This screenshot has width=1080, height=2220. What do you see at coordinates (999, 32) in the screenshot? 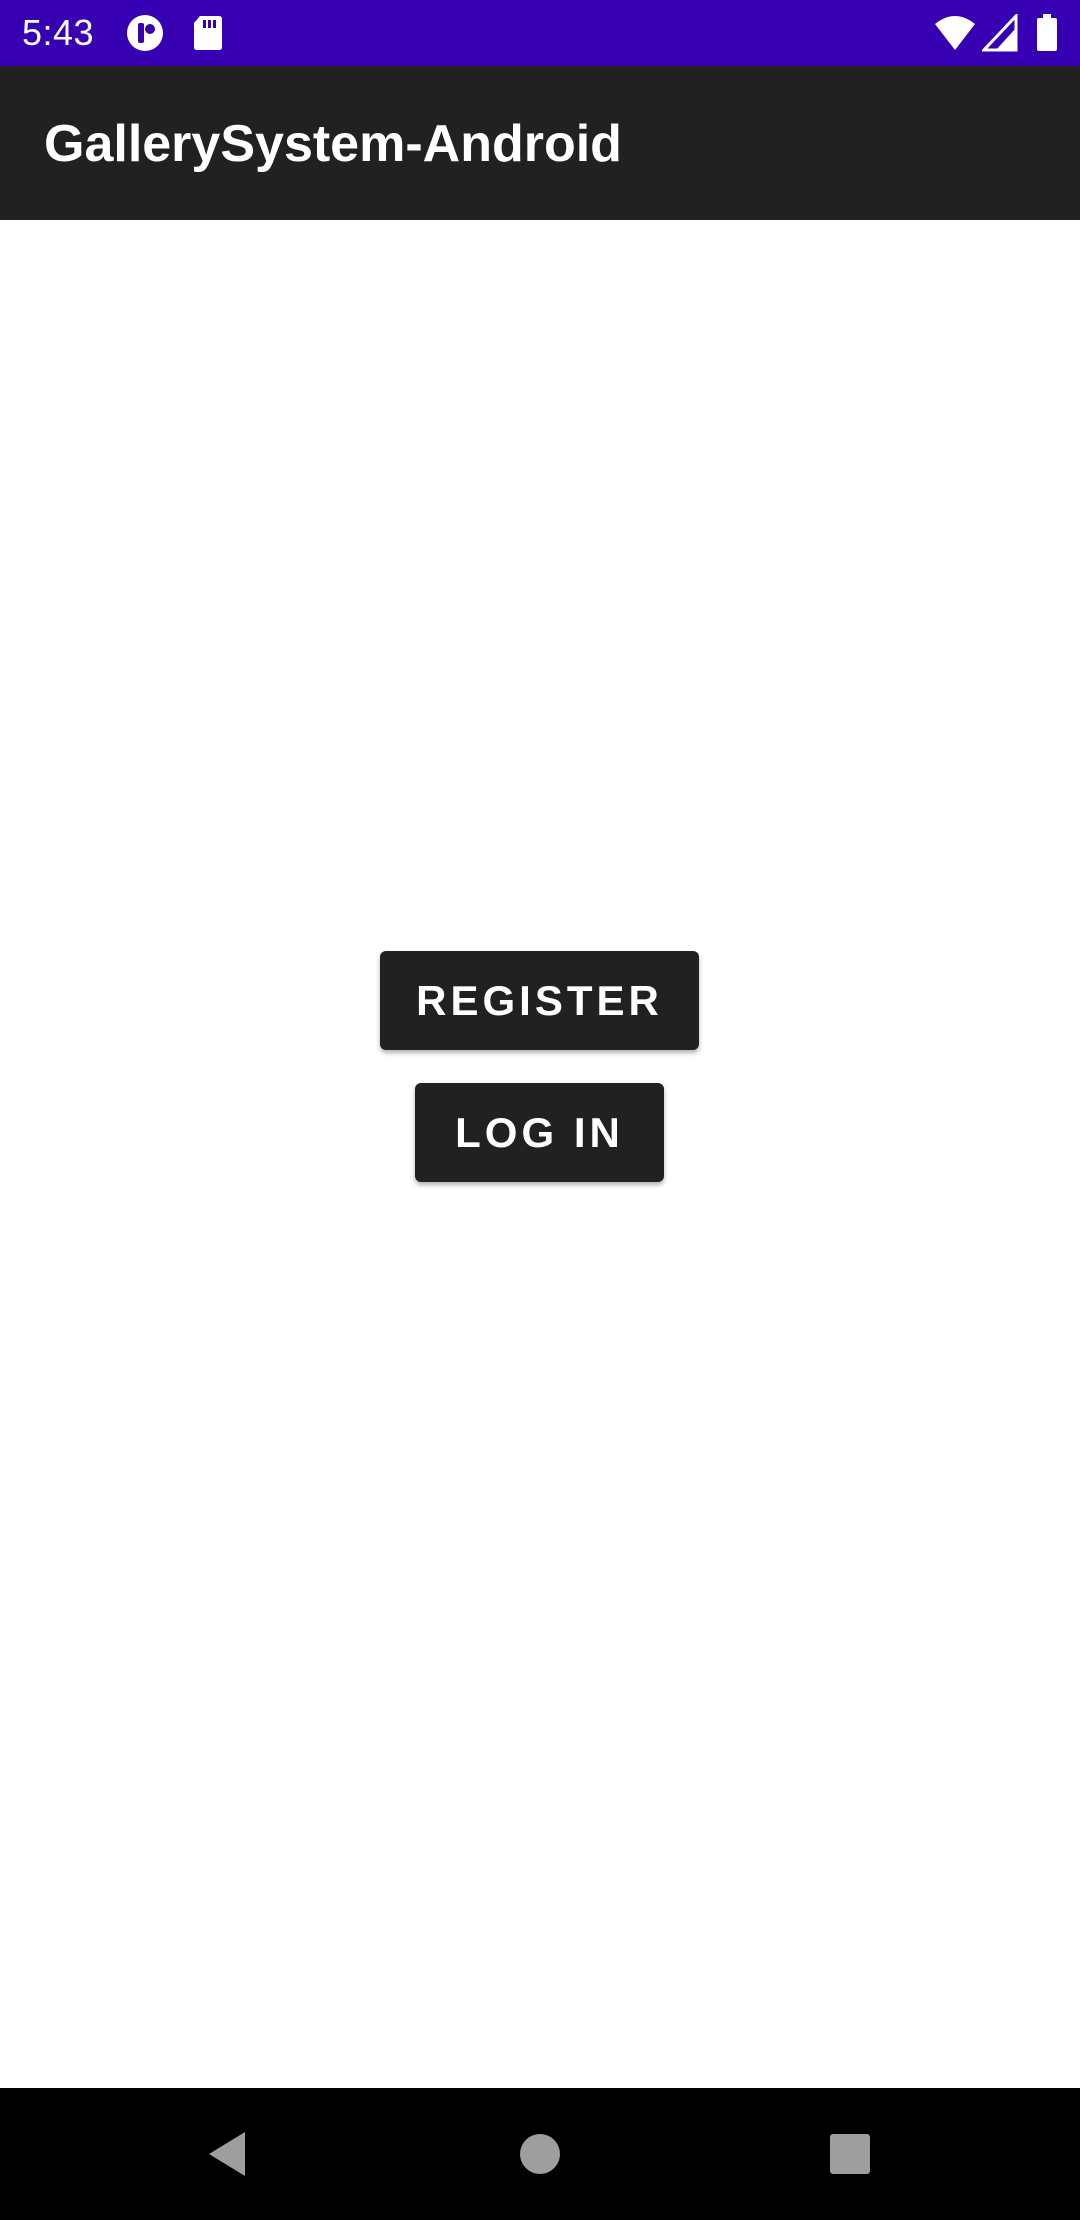
I see `cell-signal-icon` at bounding box center [999, 32].